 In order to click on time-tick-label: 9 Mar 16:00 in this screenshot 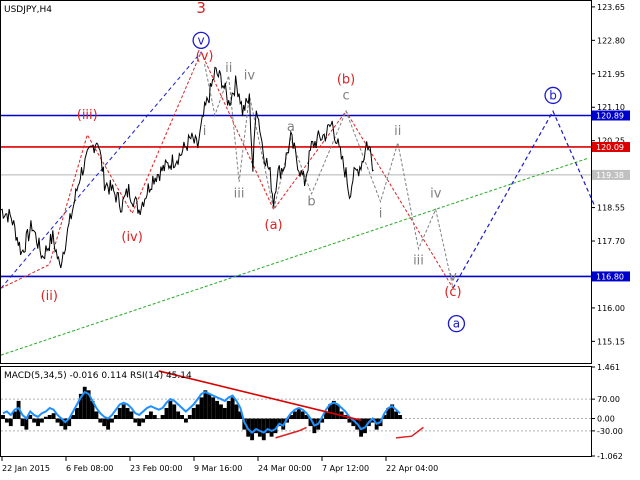, I will do `click(218, 468)`.